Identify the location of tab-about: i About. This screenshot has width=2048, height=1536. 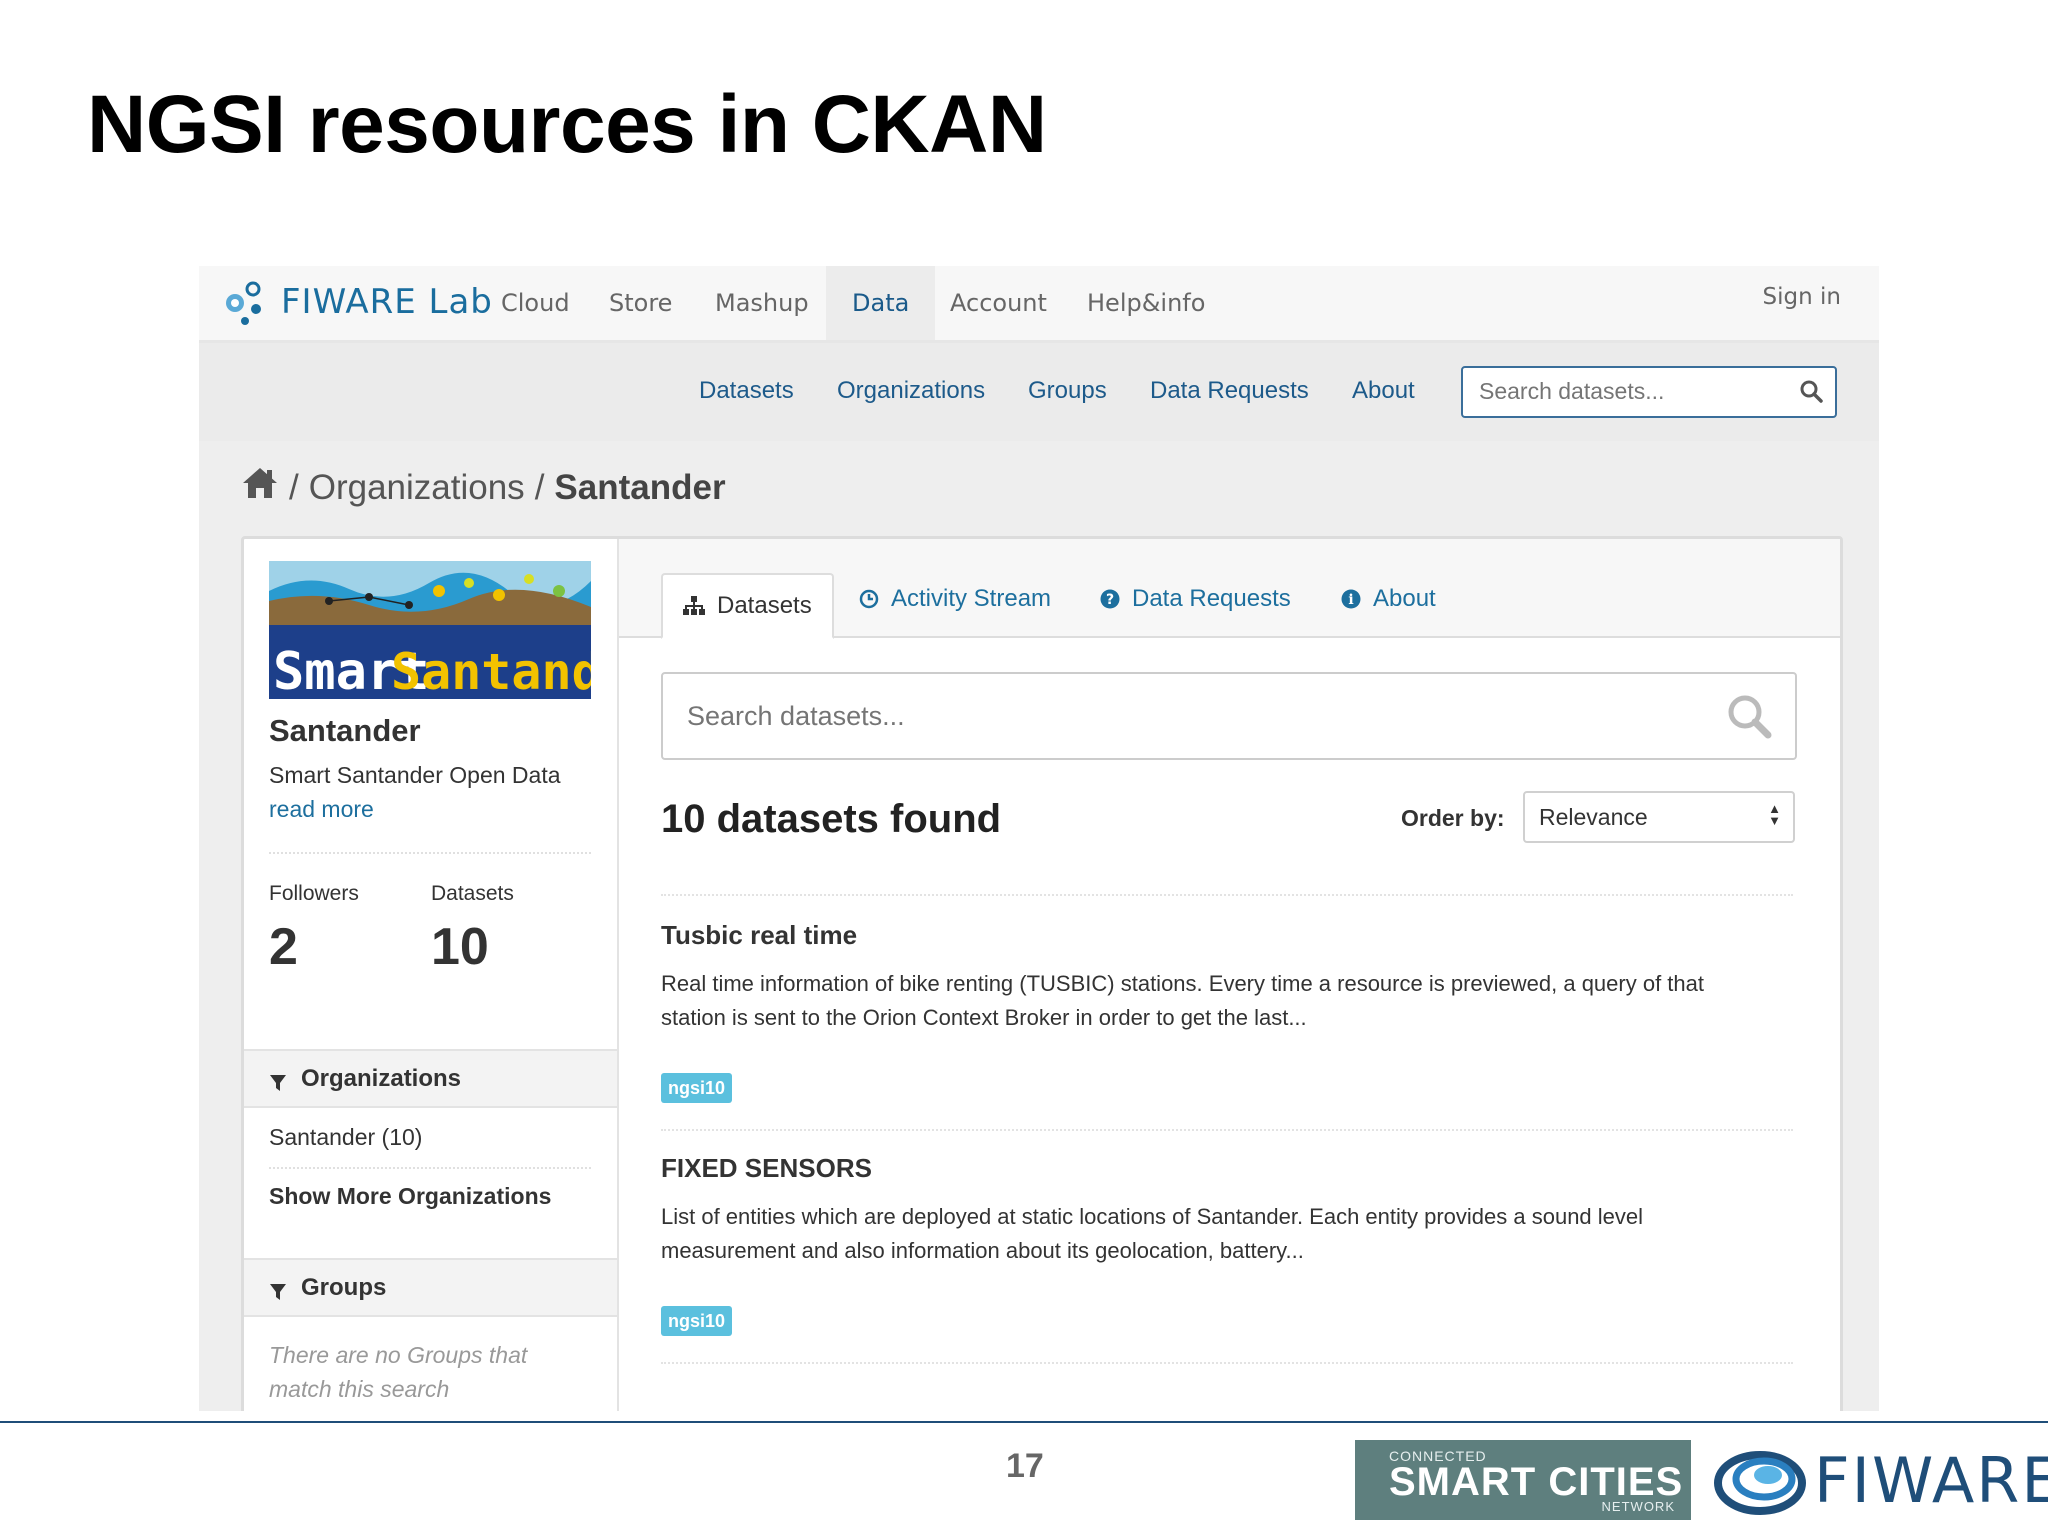
(1388, 599).